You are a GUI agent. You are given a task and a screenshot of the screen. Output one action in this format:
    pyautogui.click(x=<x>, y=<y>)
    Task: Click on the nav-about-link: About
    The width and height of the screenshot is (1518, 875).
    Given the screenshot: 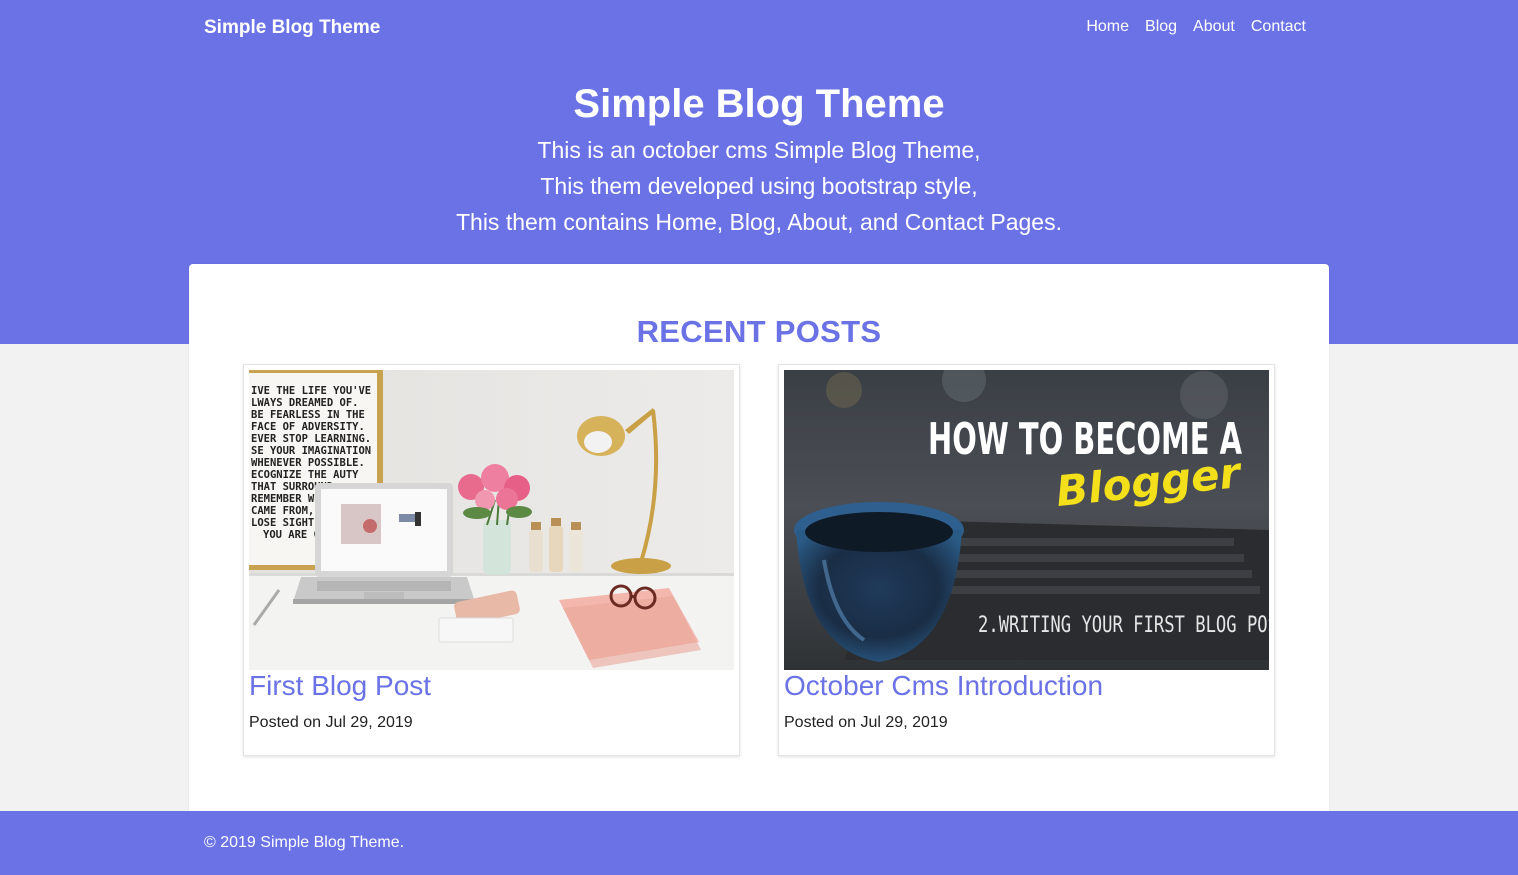 What is the action you would take?
    pyautogui.click(x=1214, y=27)
    